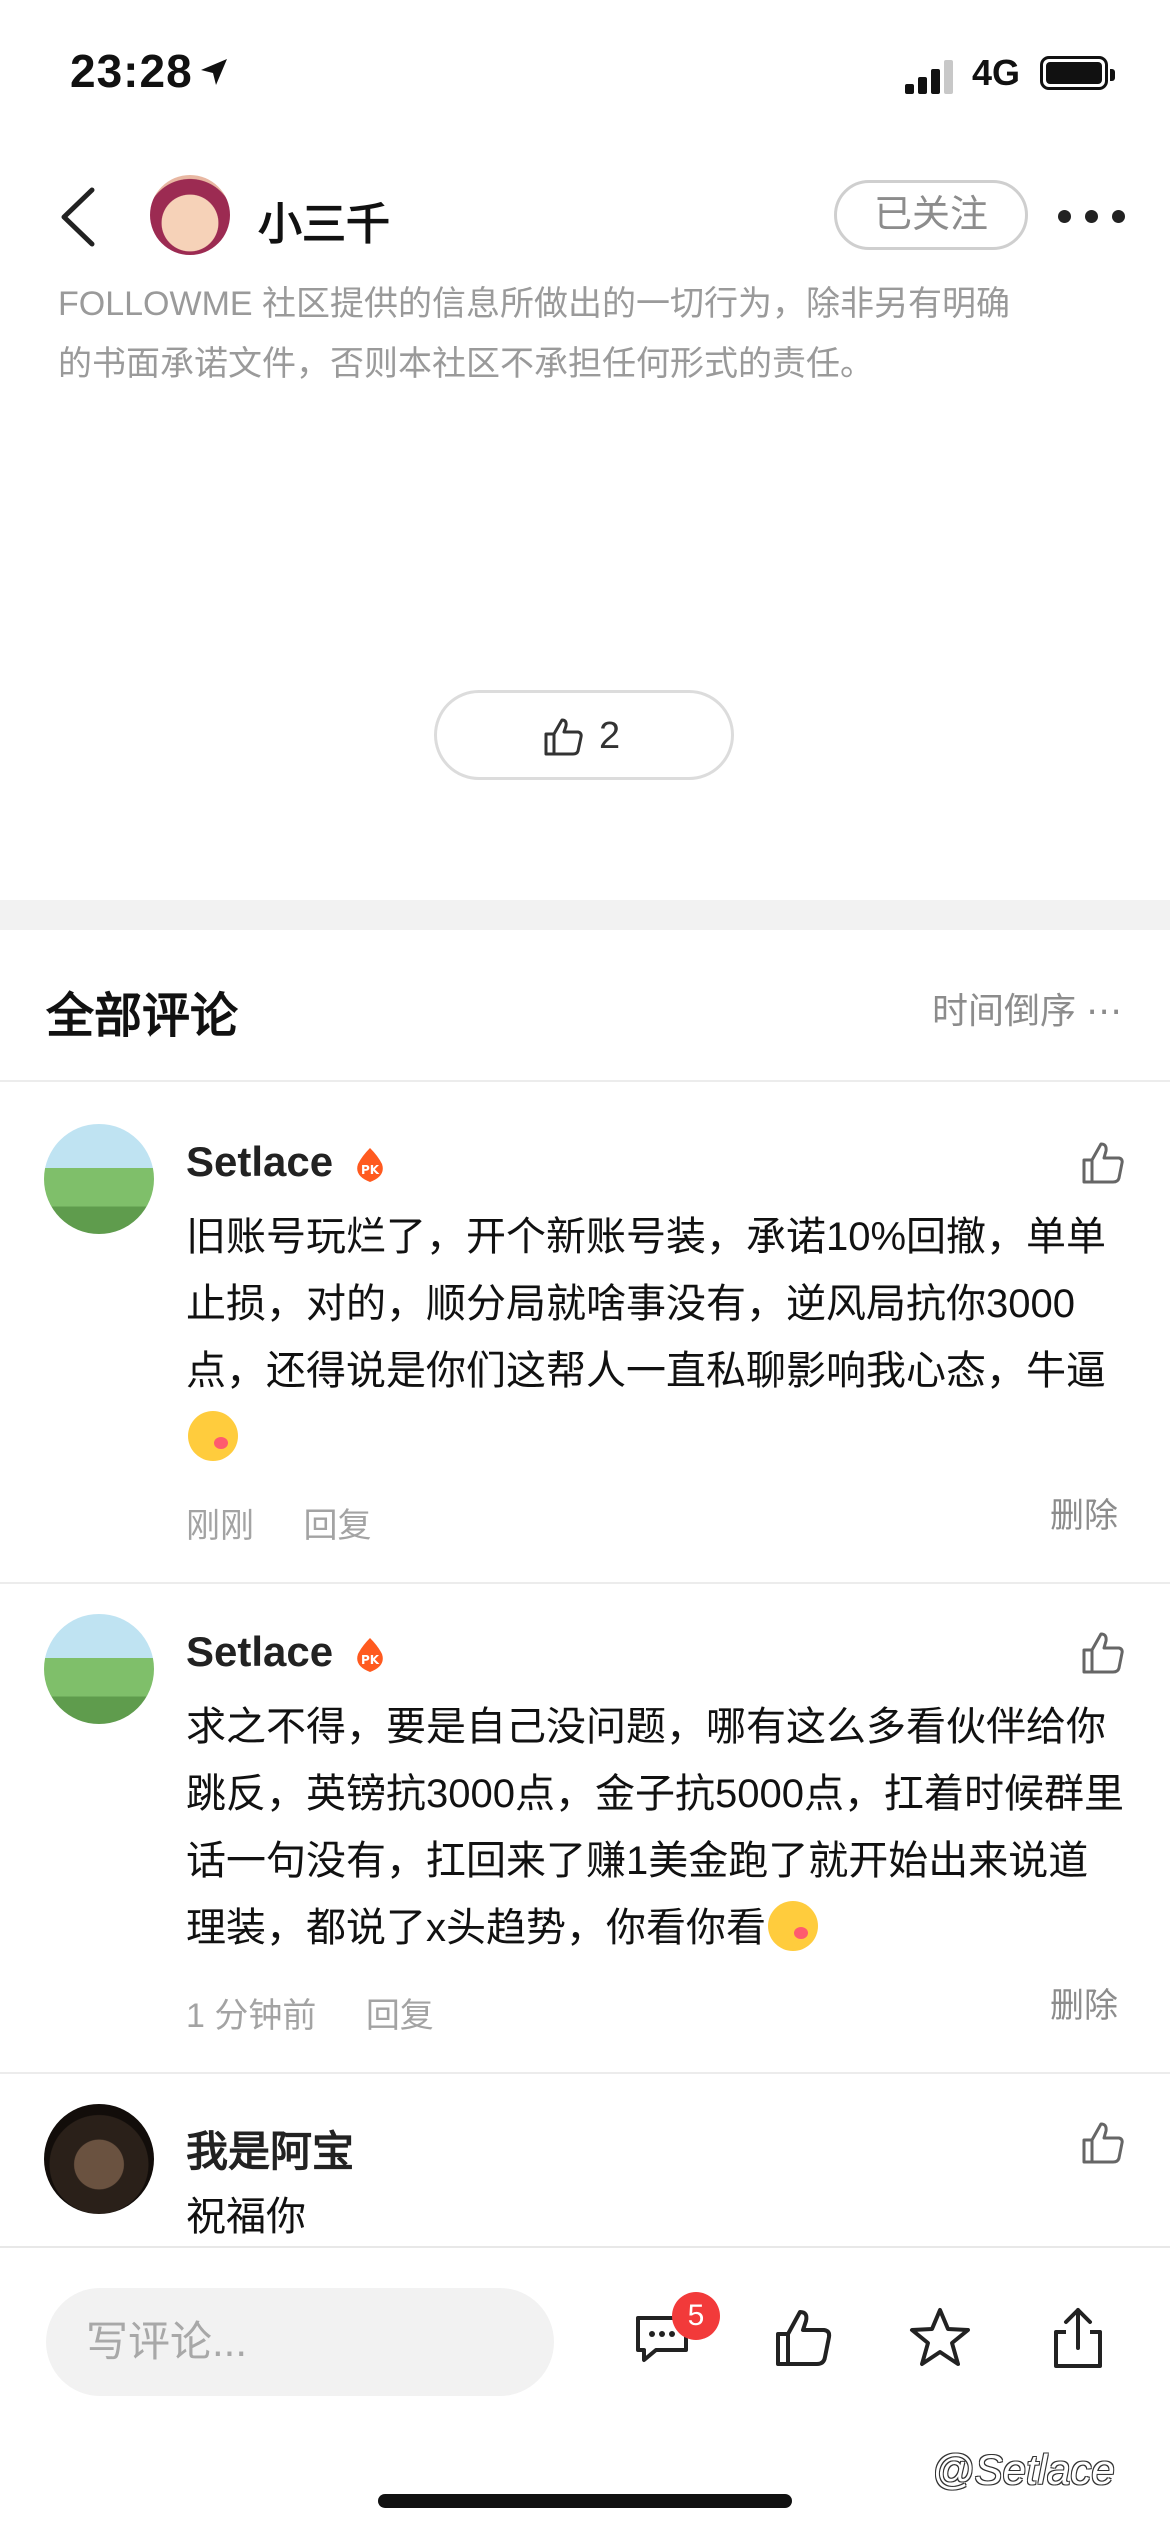 Image resolution: width=1170 pixels, height=2532 pixels. What do you see at coordinates (1027, 1008) in the screenshot?
I see `sort-order-button: 时间倒序 ⋯` at bounding box center [1027, 1008].